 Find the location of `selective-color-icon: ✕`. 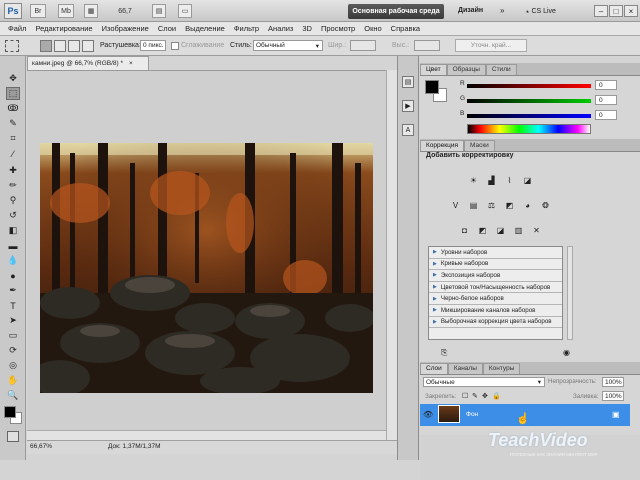

selective-color-icon: ✕ is located at coordinates (536, 230).